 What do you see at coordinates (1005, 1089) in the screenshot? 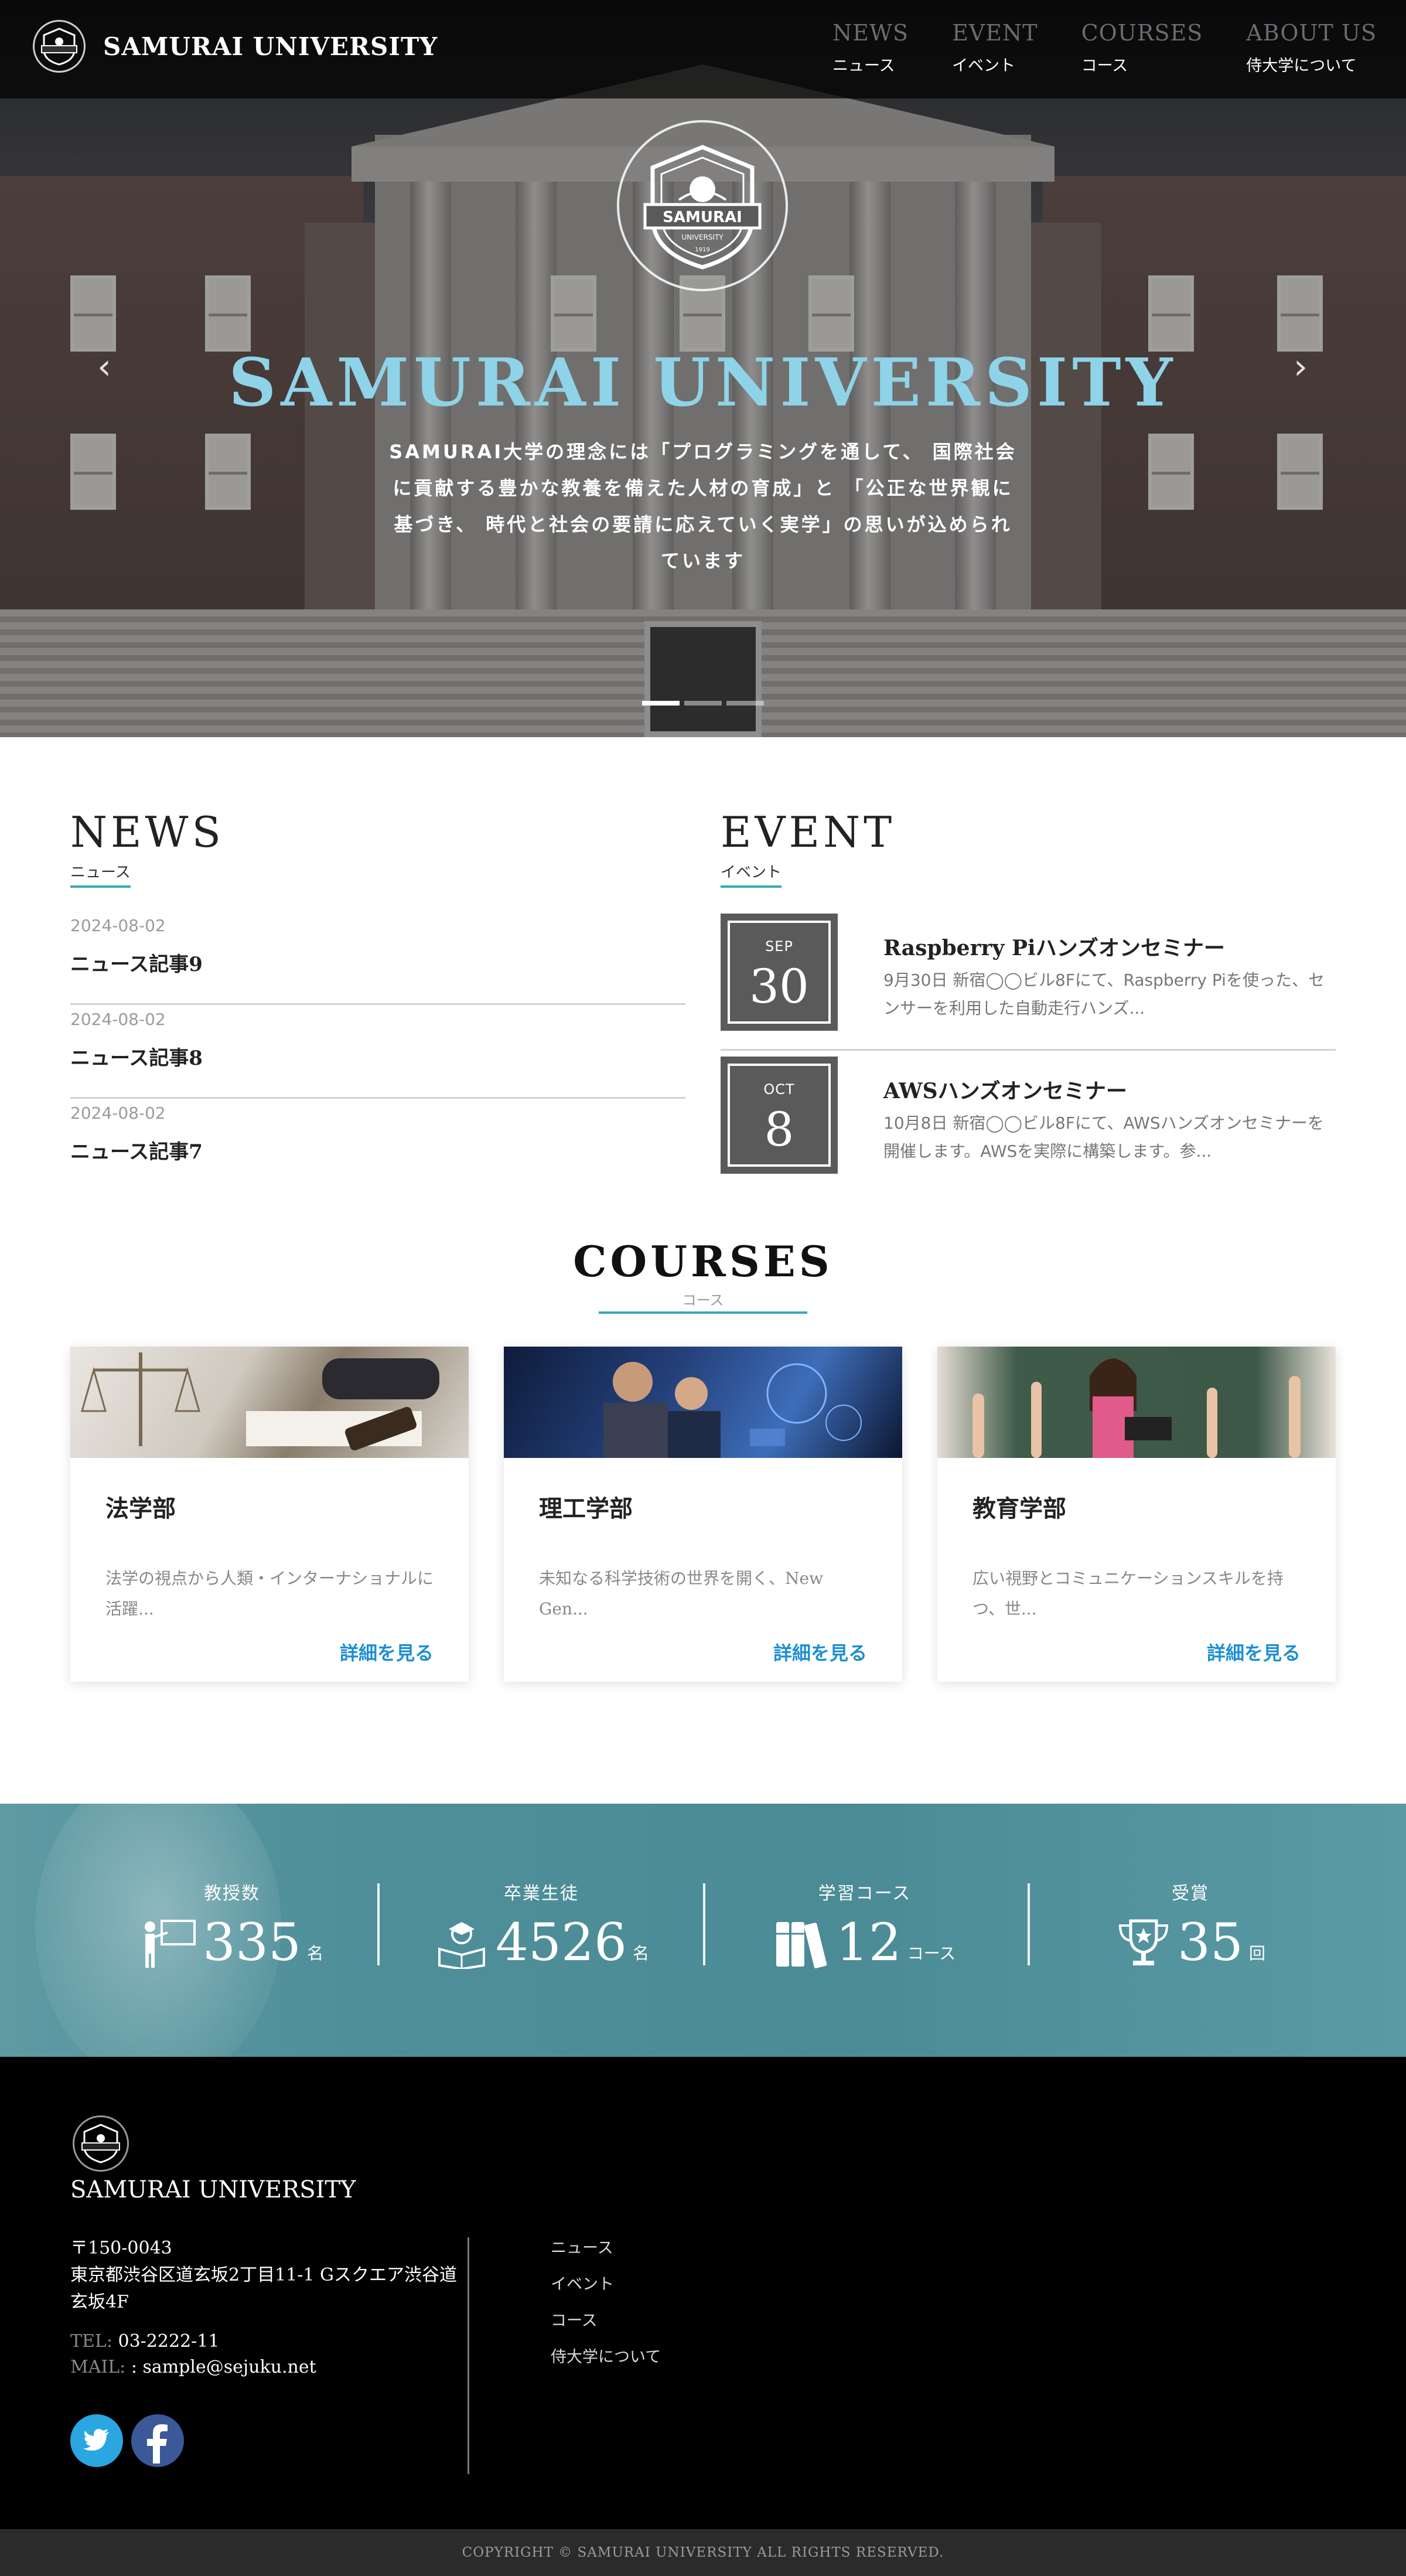
I see `event-title-link: AWSハンズオンセミナー` at bounding box center [1005, 1089].